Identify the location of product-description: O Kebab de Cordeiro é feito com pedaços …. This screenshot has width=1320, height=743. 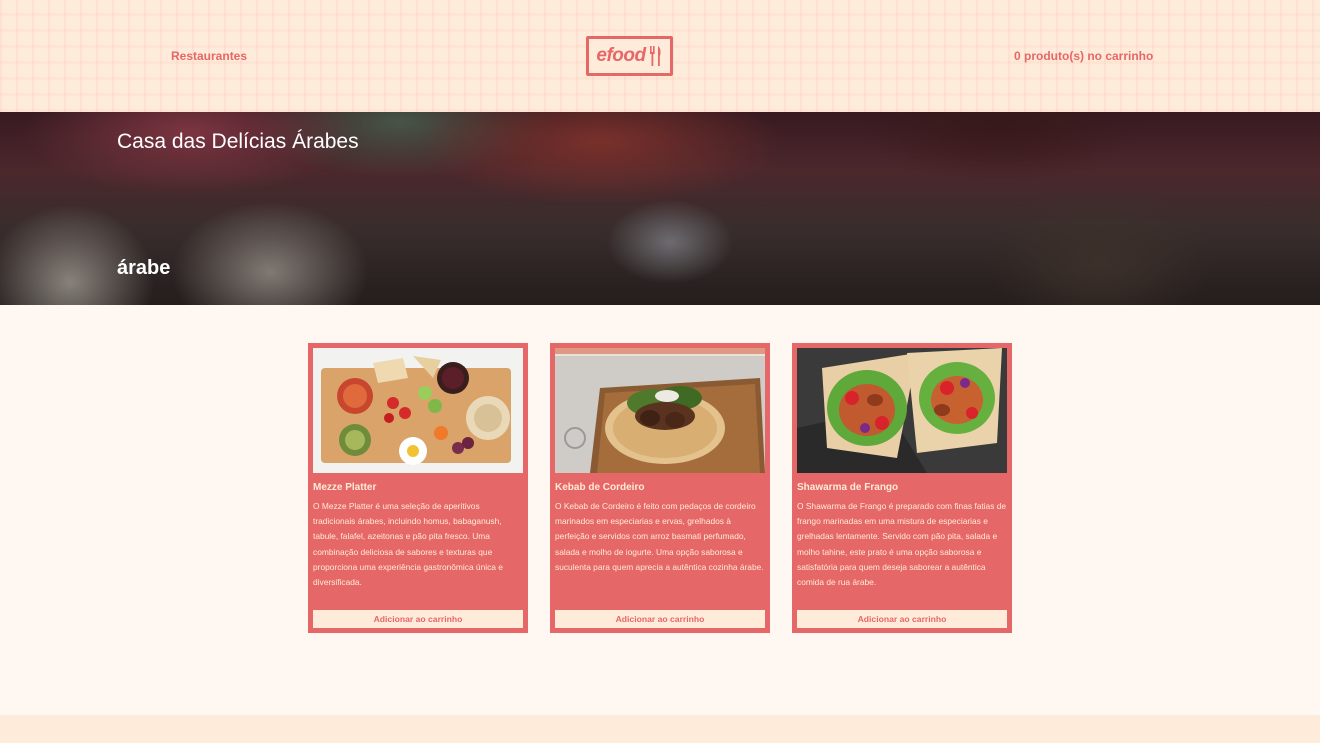
(659, 536).